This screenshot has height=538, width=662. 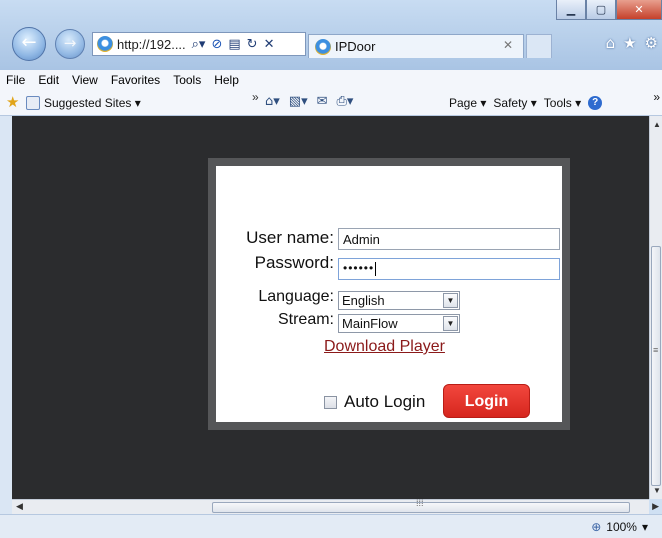 I want to click on compat-icon: ▤, so click(x=234, y=44).